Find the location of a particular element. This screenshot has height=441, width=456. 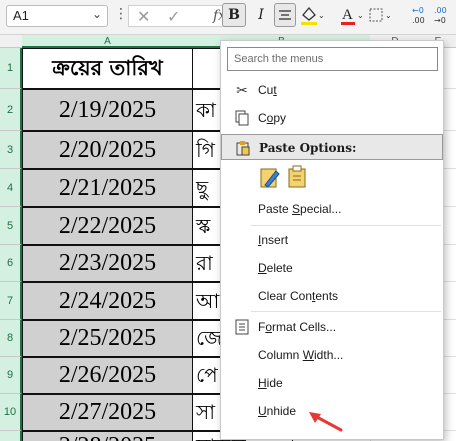

clipboard-icon is located at coordinates (243, 150).